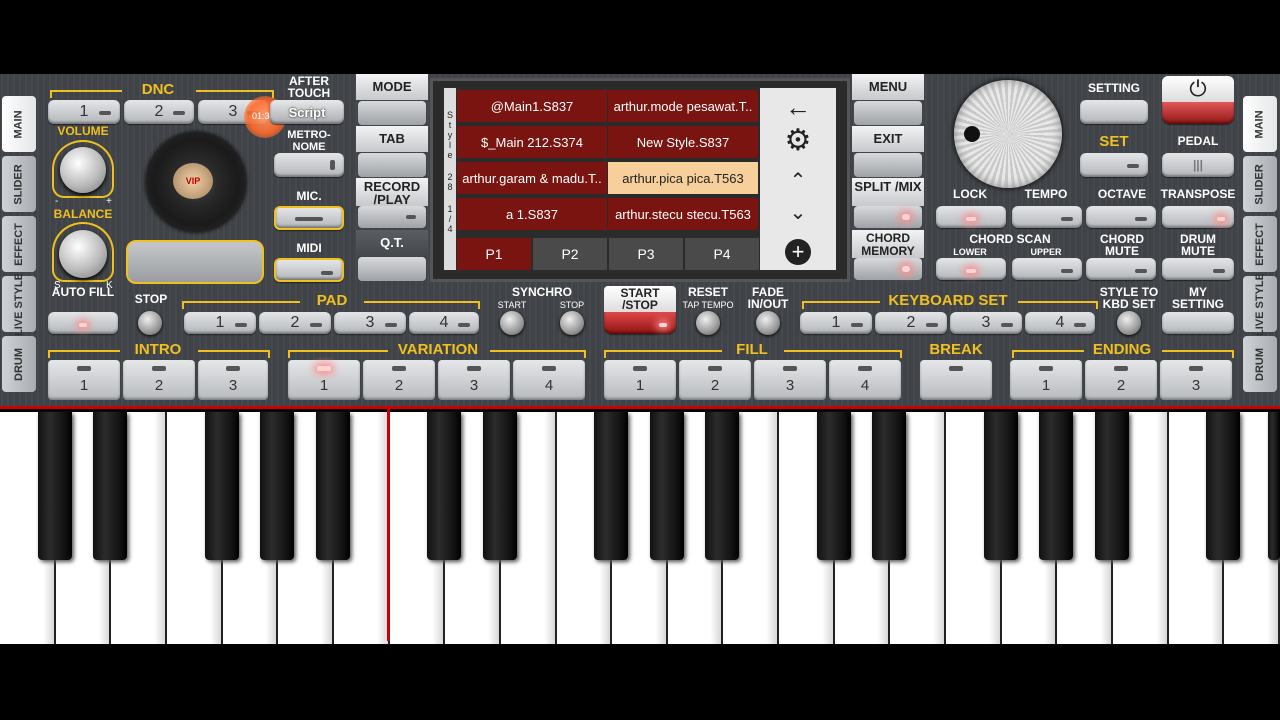 The image size is (1280, 720). Describe the element at coordinates (392, 113) in the screenshot. I see `mode-button-body` at that location.